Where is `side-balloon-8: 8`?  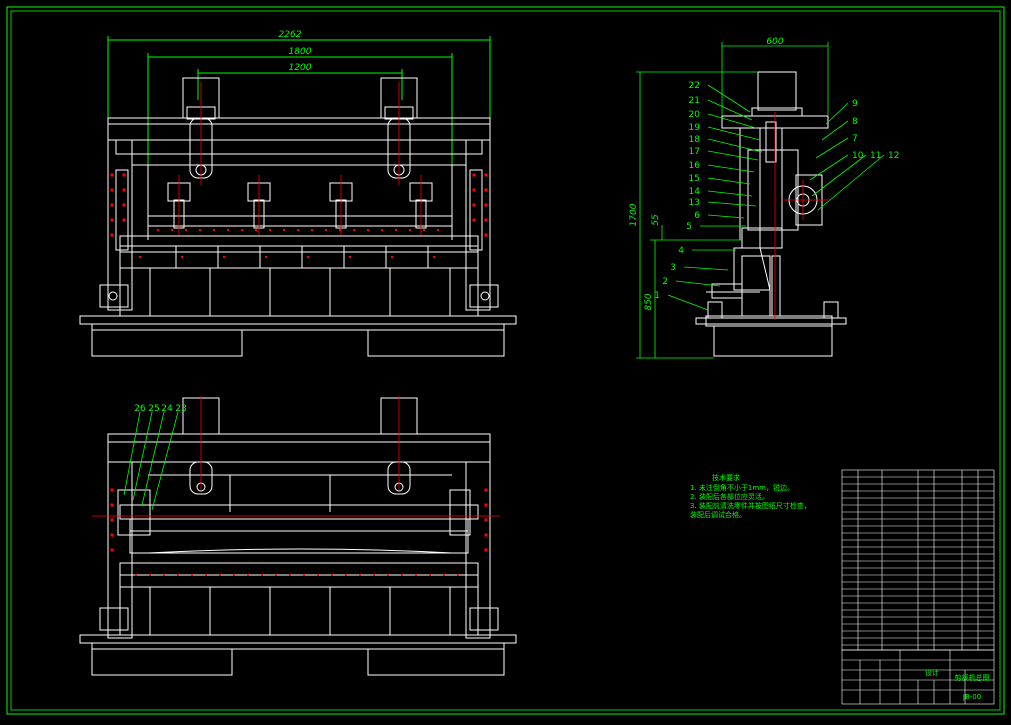
side-balloon-8: 8 is located at coordinates (855, 122).